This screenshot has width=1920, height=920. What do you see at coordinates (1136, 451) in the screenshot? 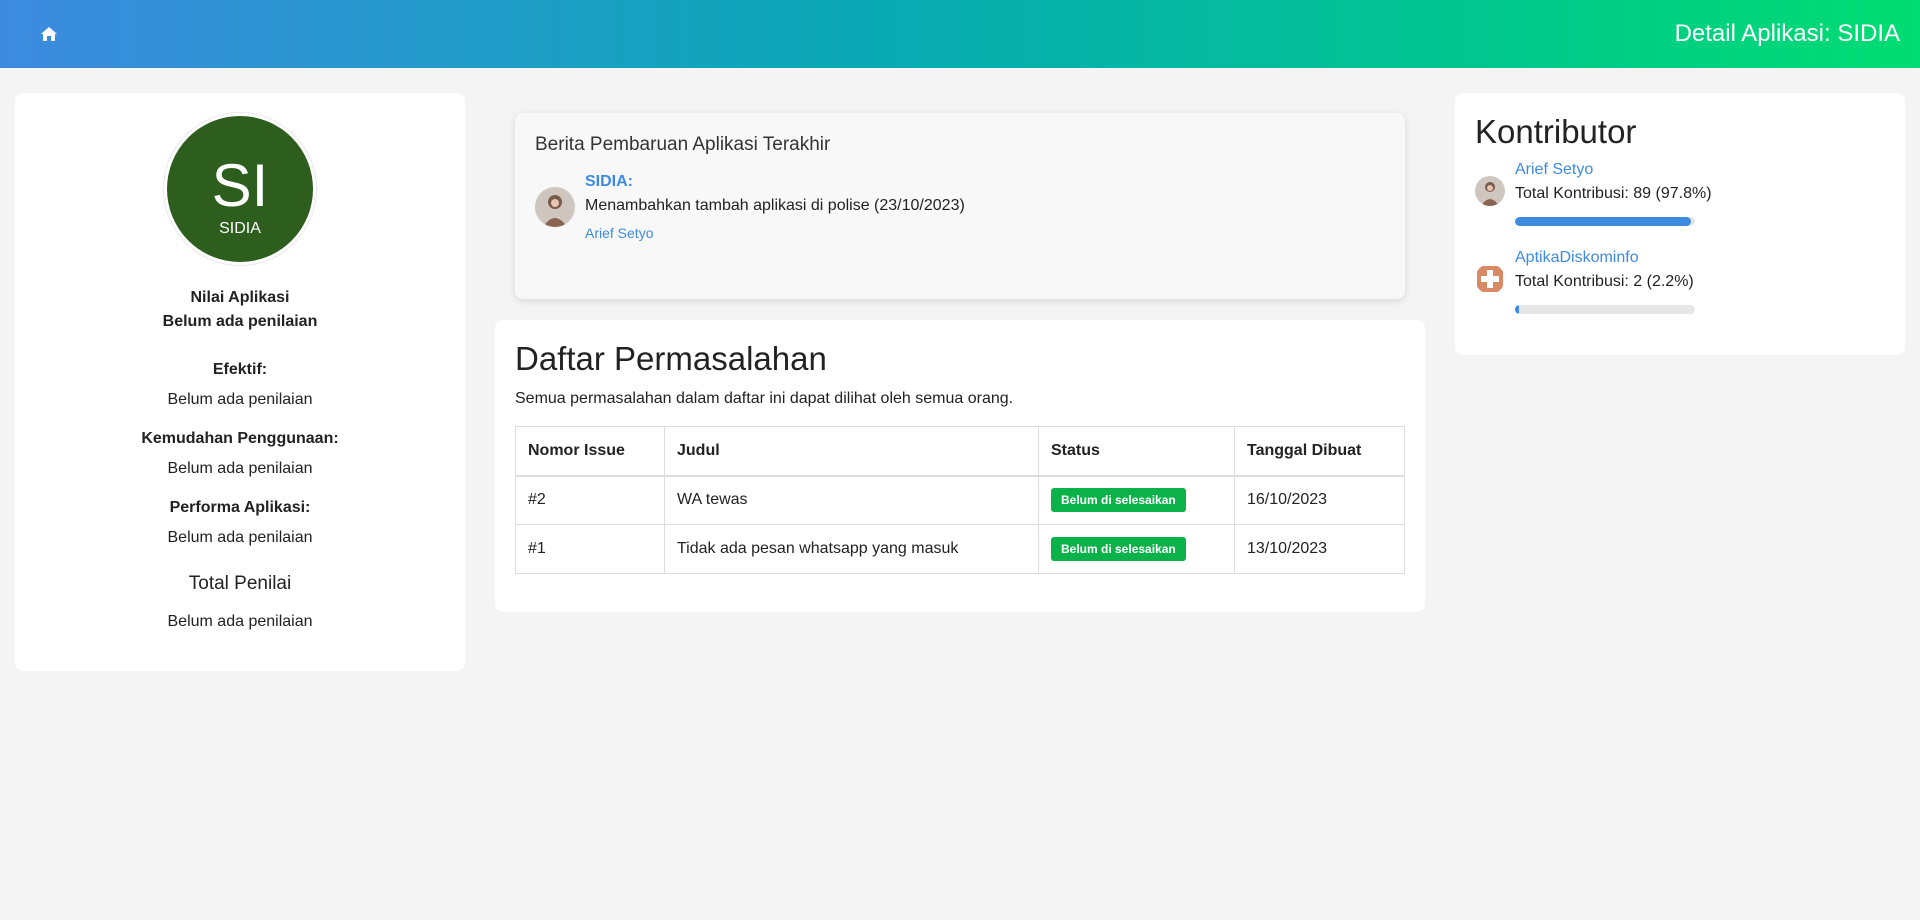
I see `column-header: Status` at bounding box center [1136, 451].